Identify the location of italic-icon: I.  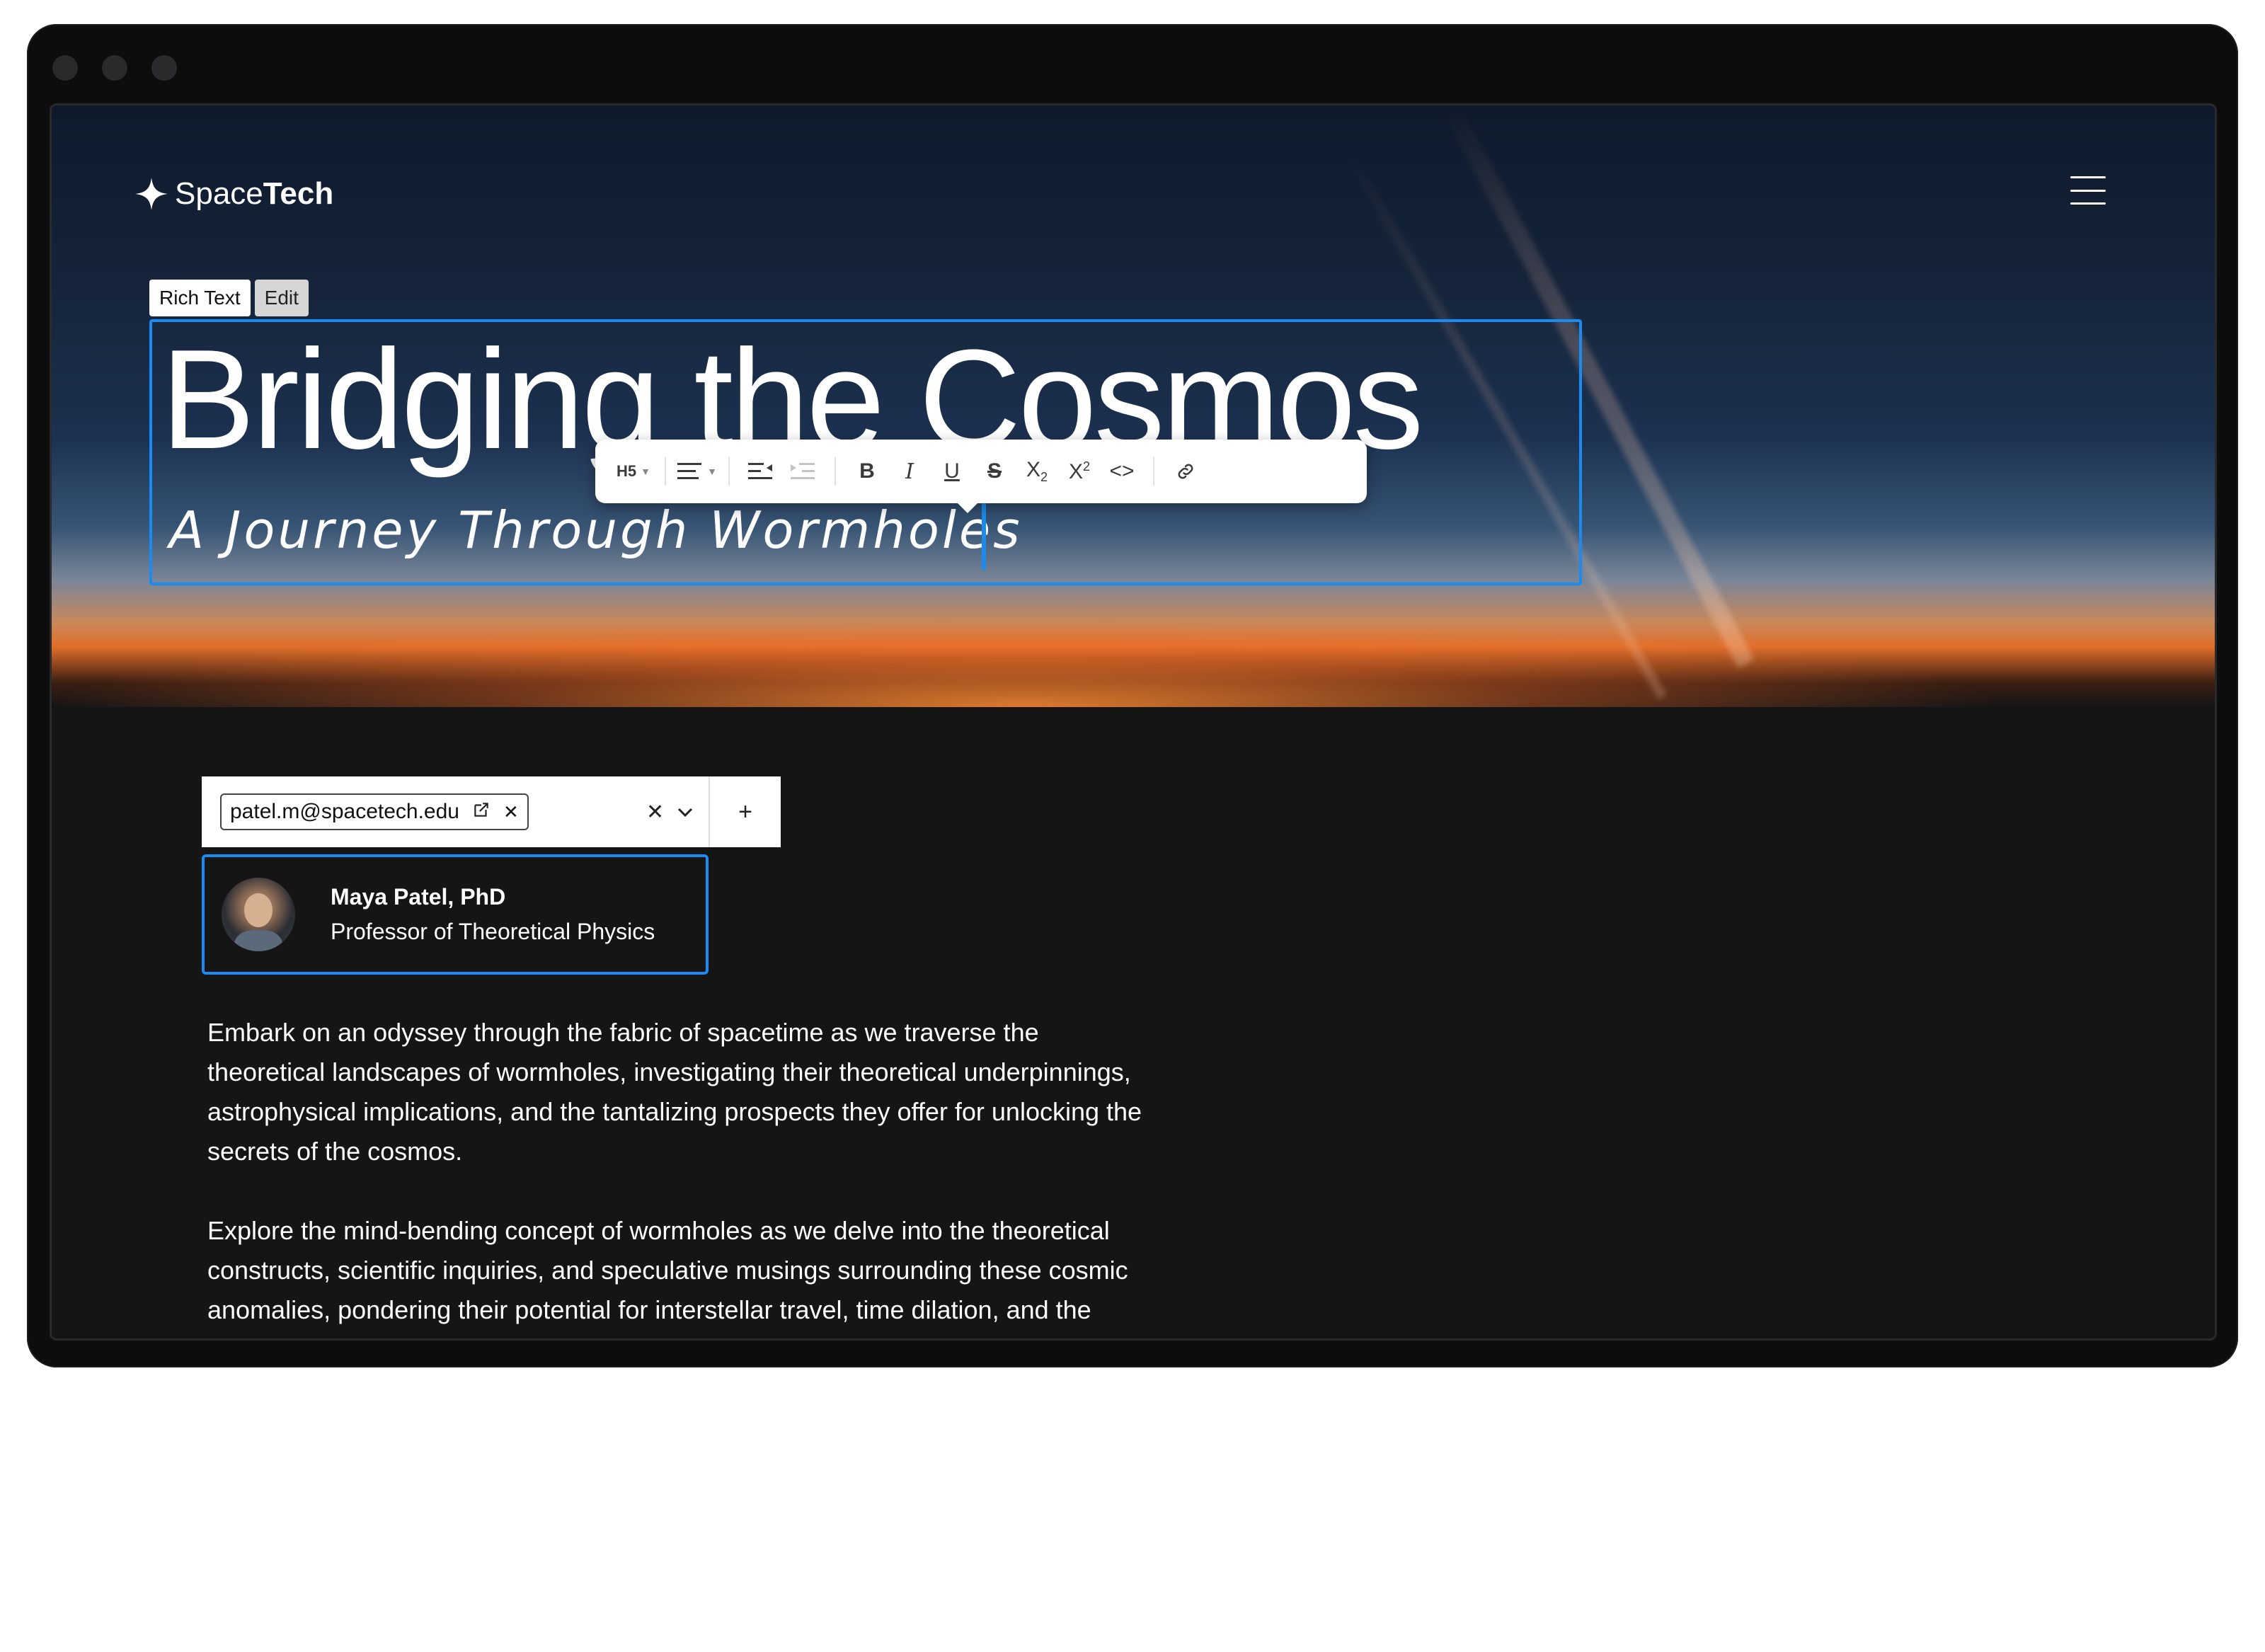
(909, 472).